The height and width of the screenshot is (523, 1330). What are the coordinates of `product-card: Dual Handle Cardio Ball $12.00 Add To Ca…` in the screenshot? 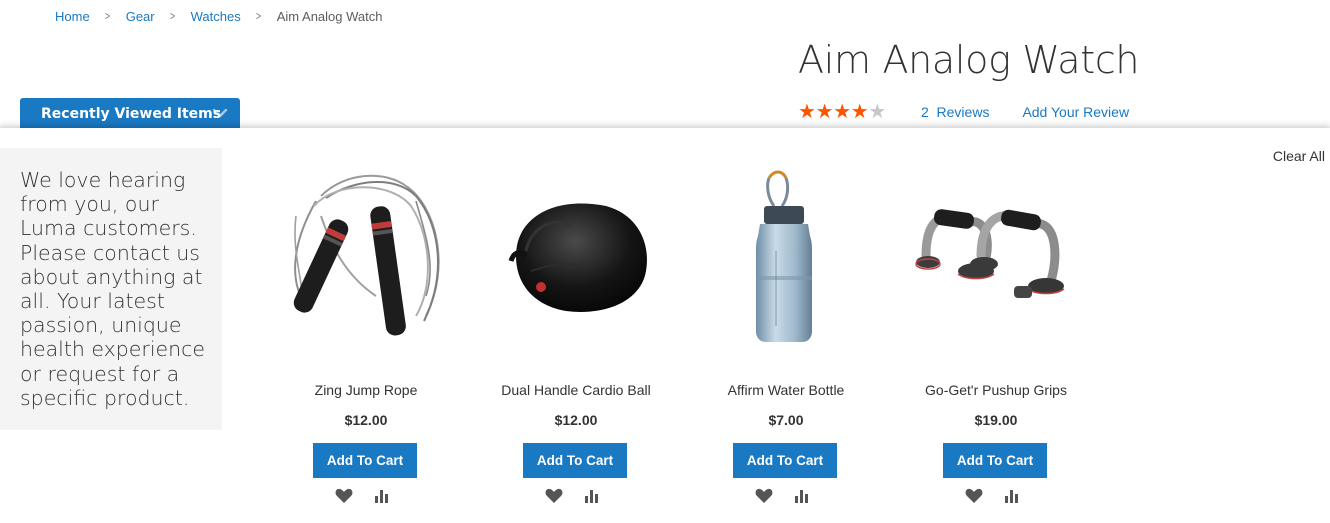 It's located at (576, 336).